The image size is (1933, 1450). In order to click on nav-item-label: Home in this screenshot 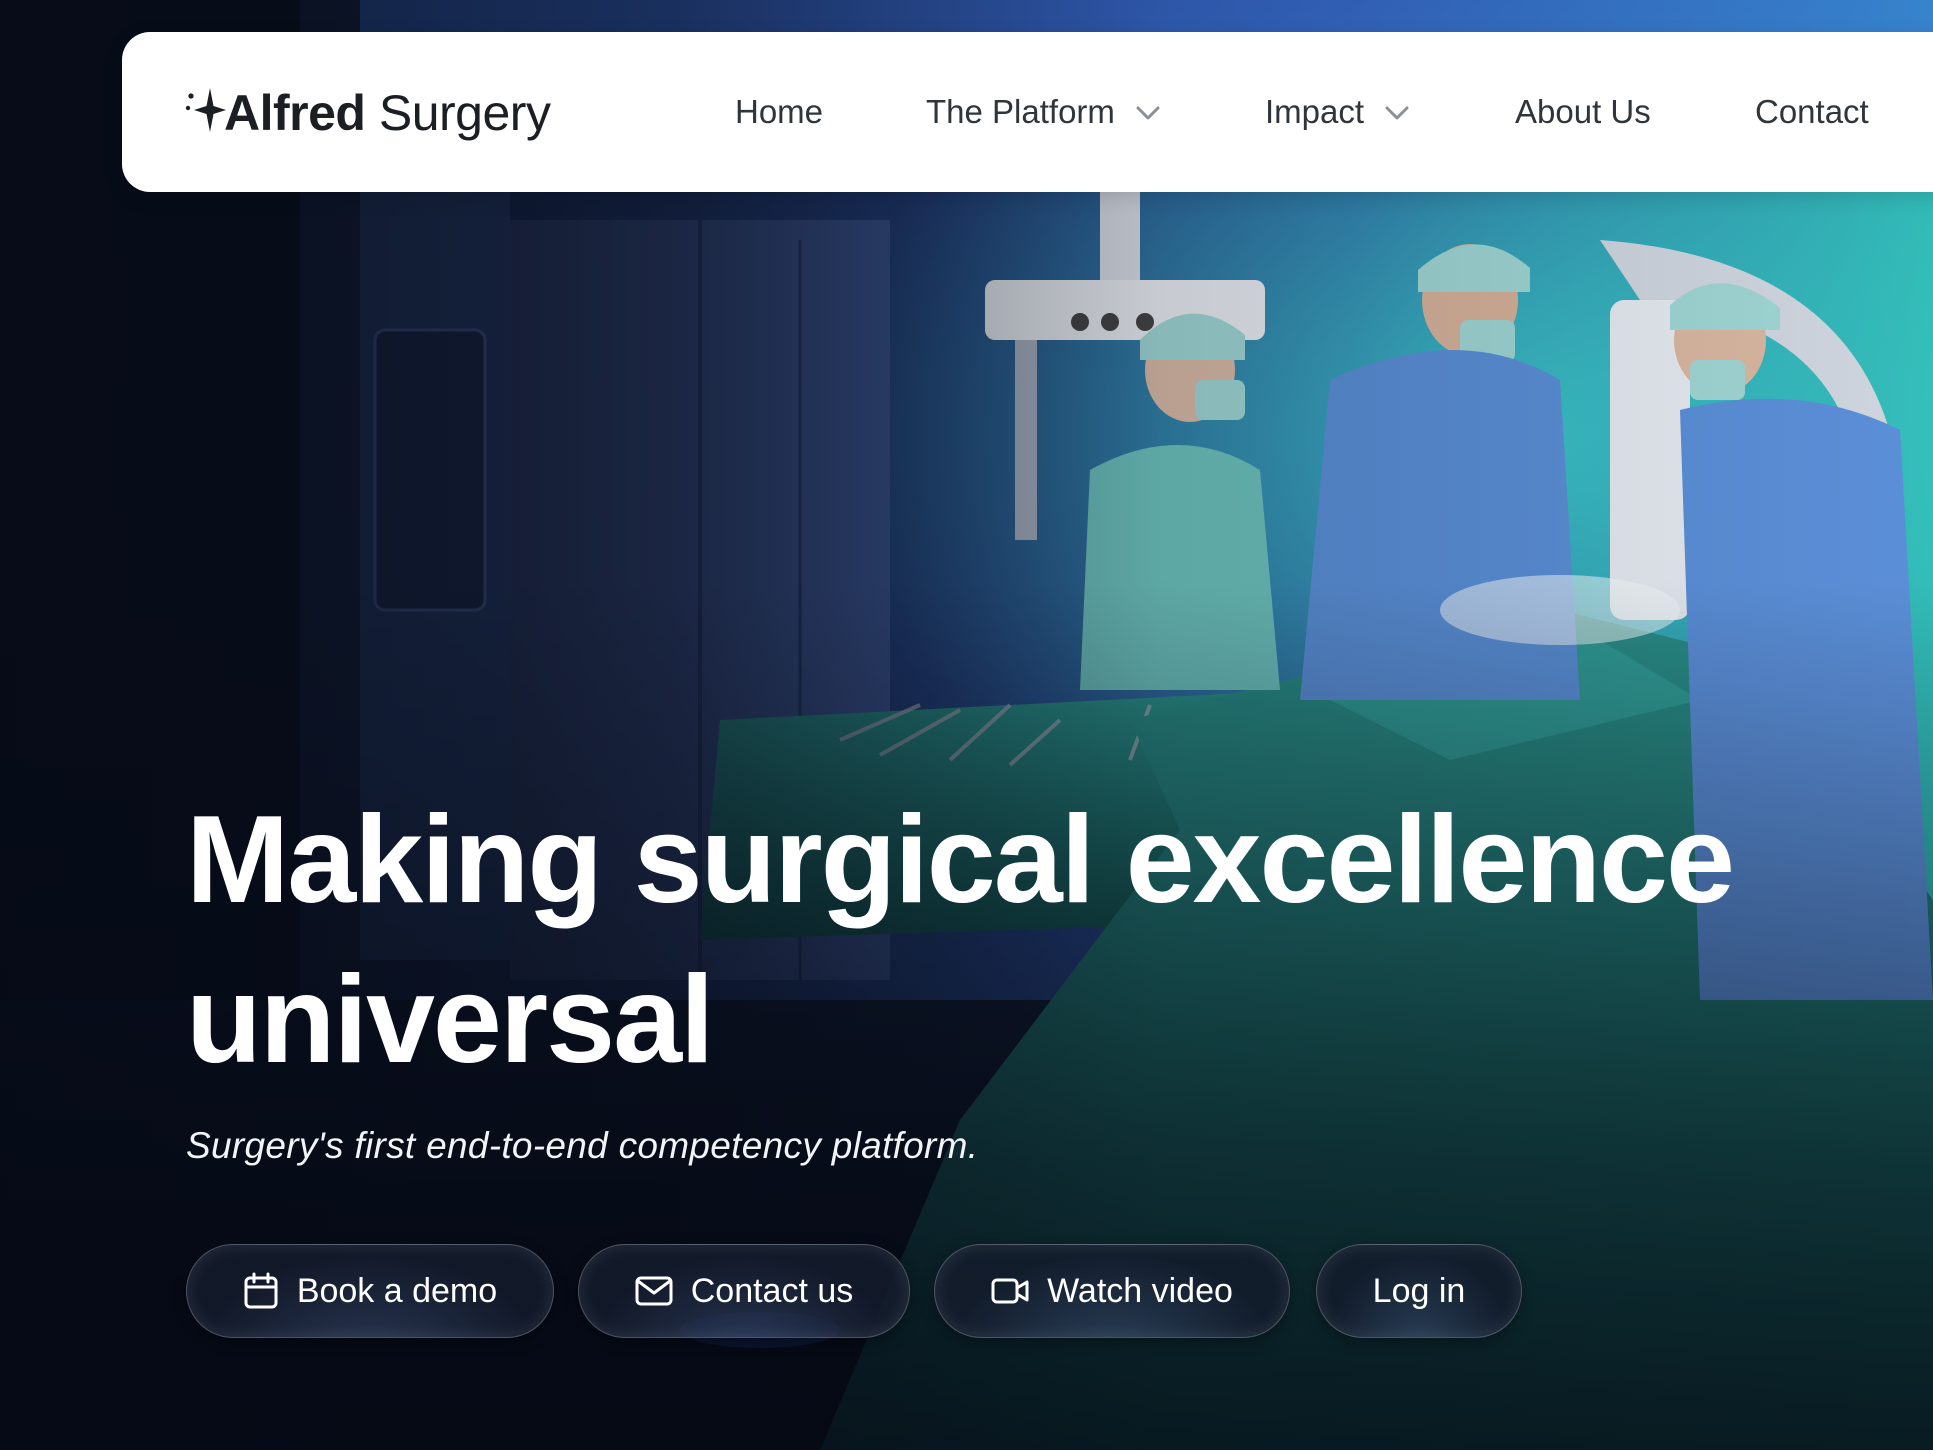, I will do `click(779, 111)`.